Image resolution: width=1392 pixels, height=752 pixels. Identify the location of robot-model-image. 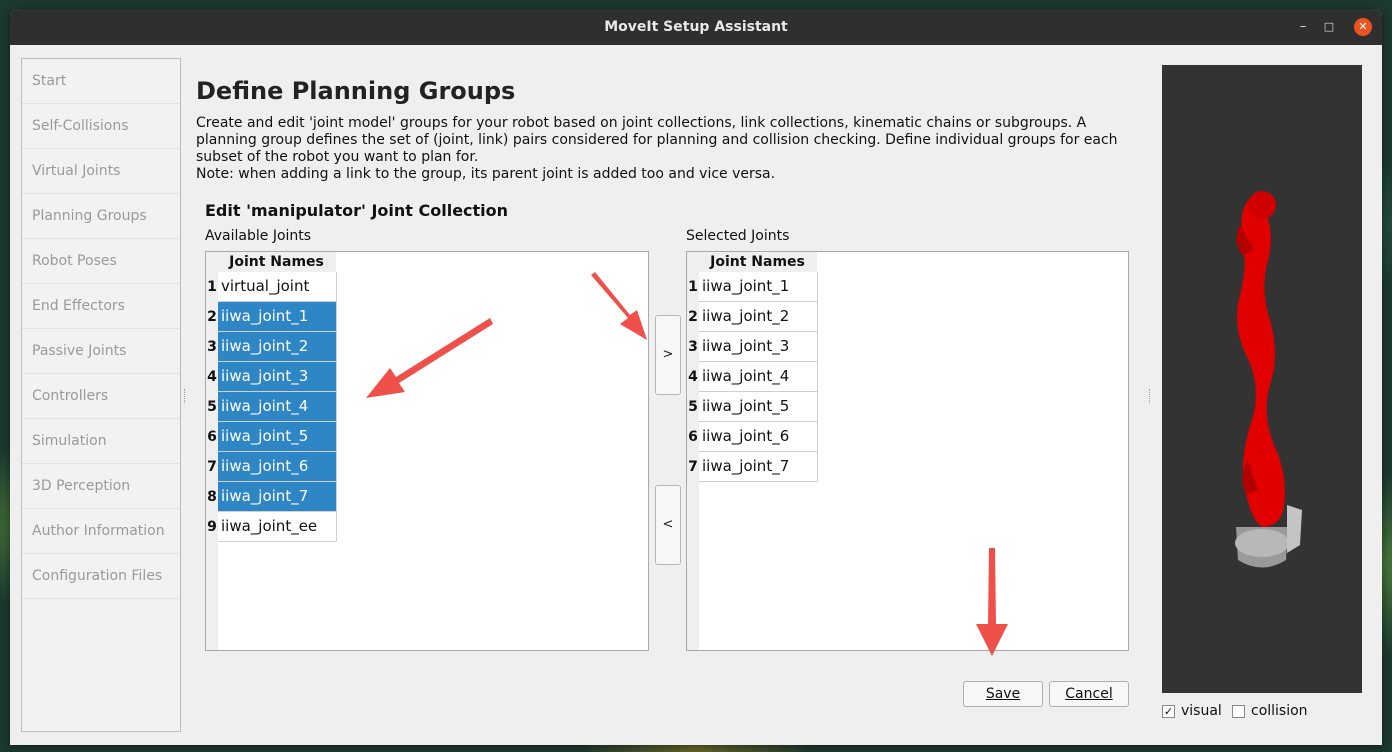
(1268, 379).